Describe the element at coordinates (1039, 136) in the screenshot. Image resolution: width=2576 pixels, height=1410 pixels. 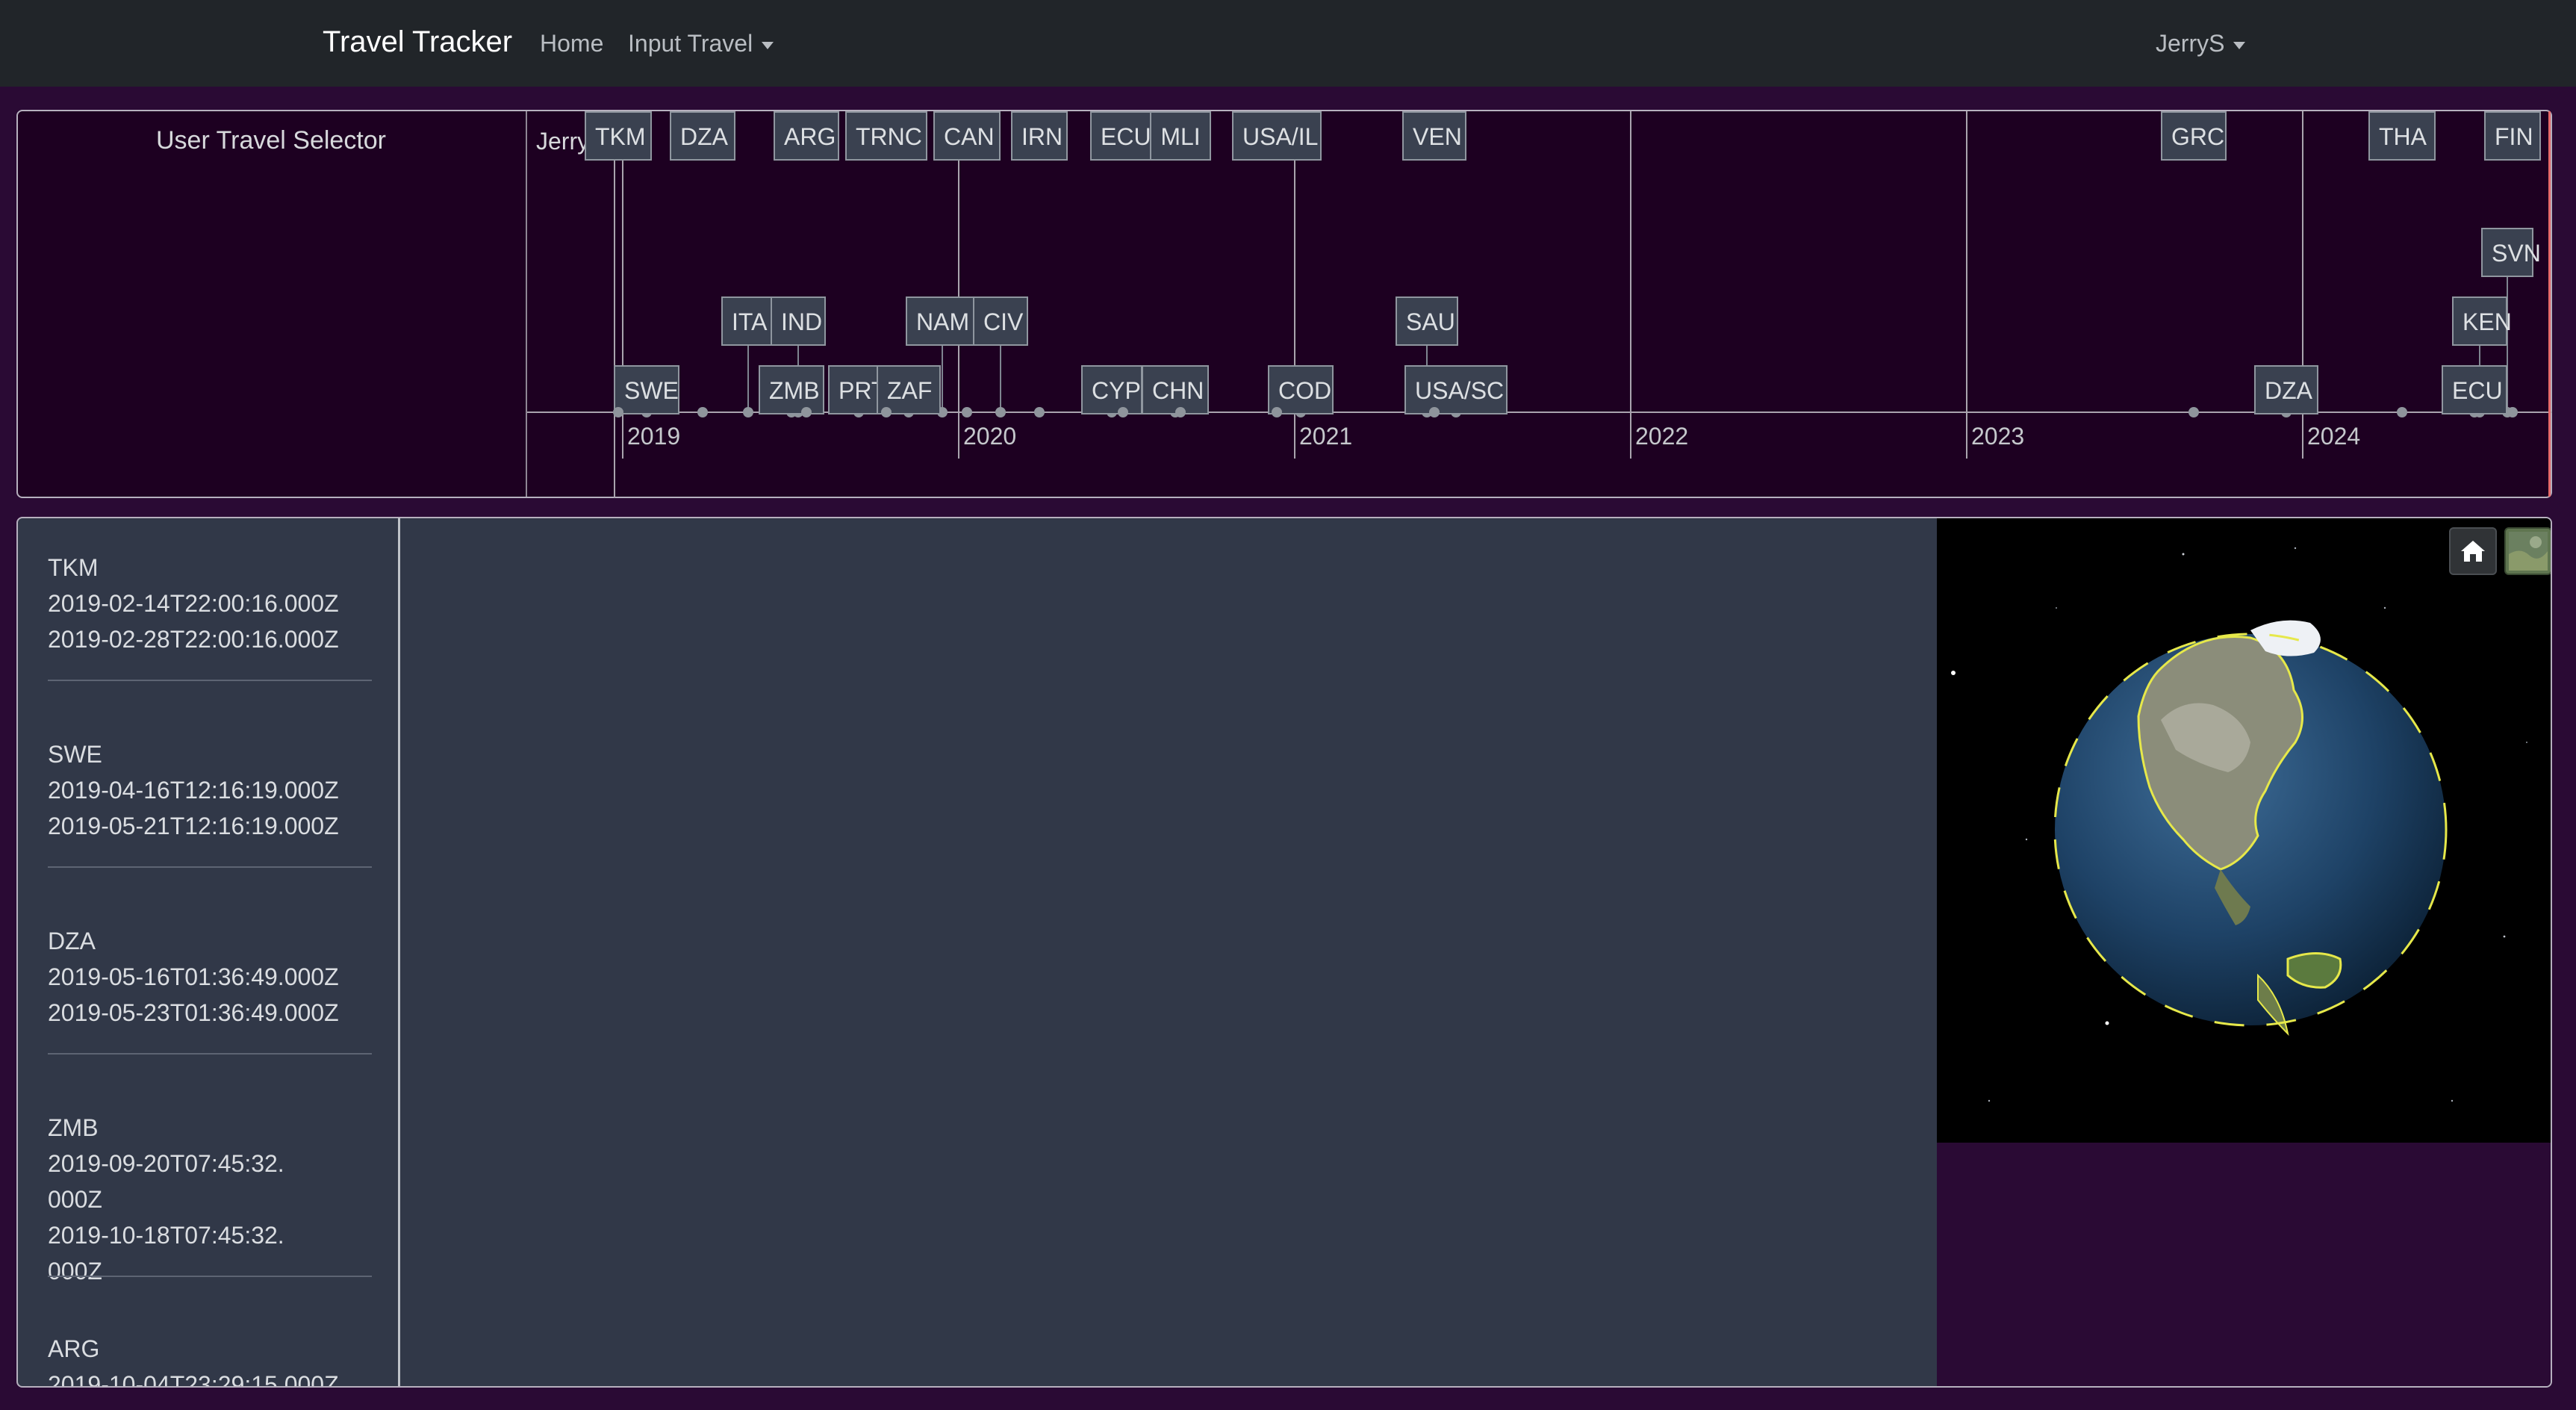
I see `timeline-event-tag: IRN` at that location.